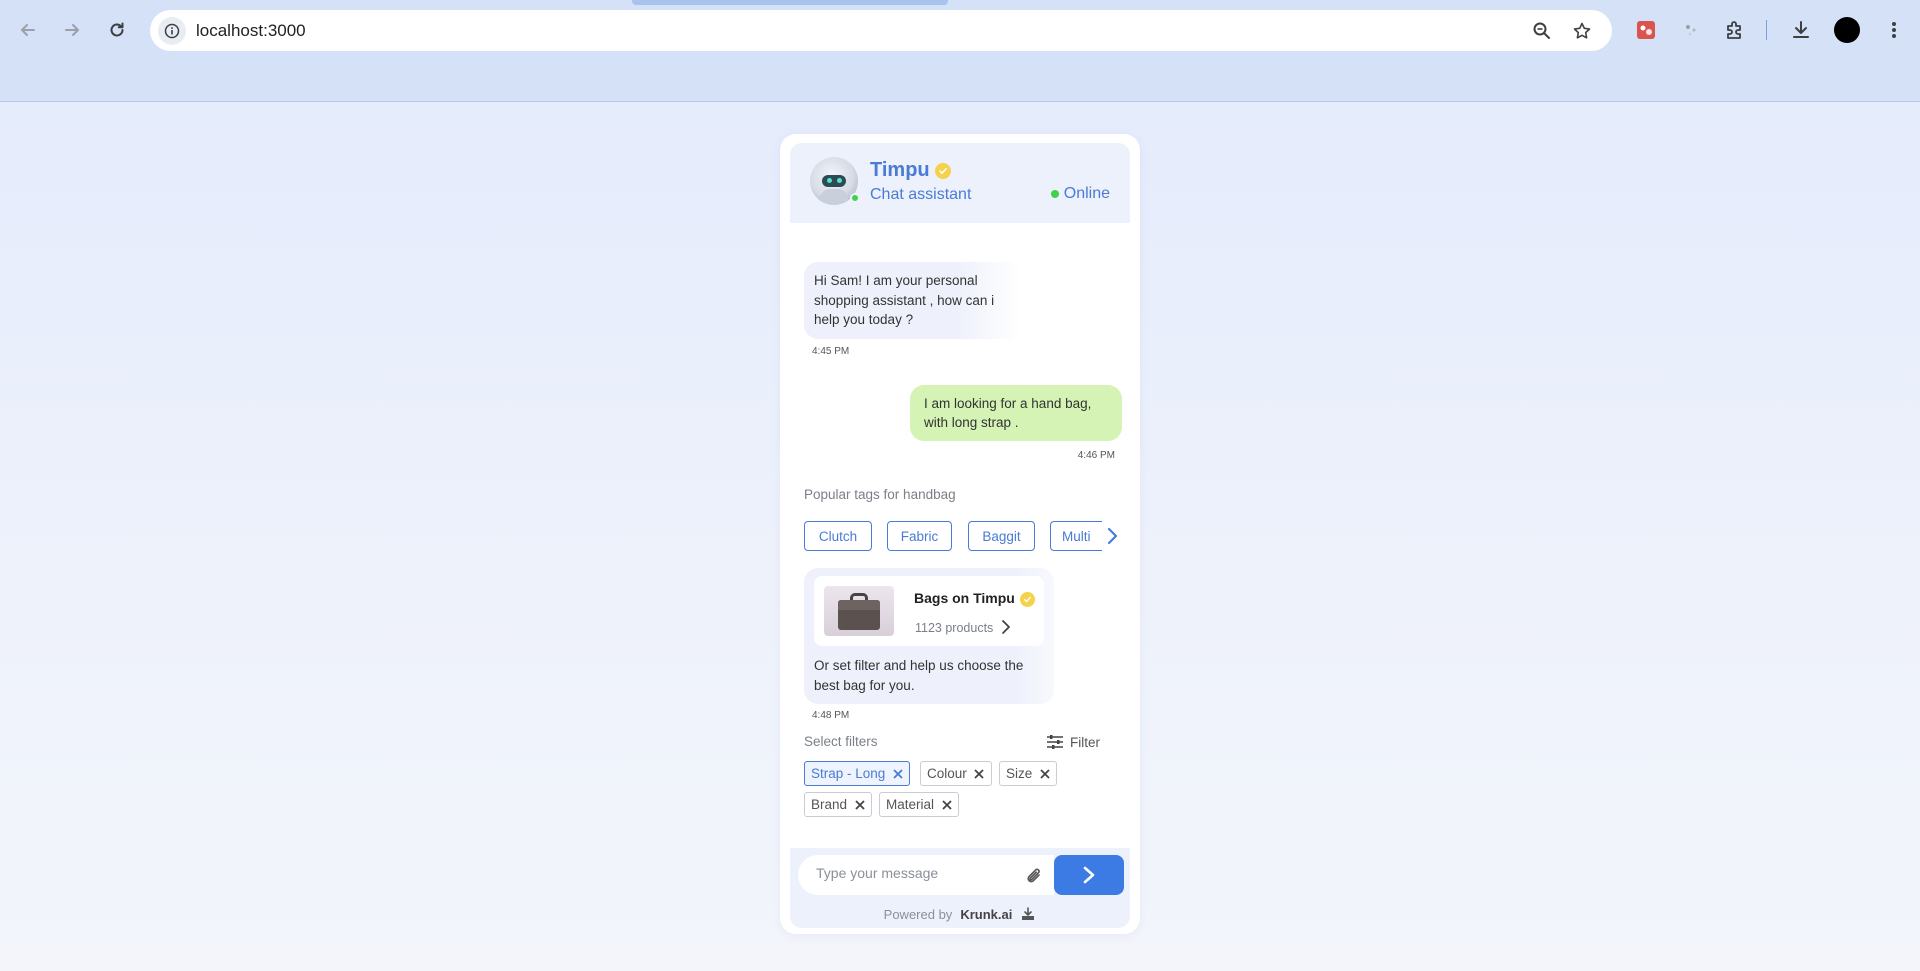 The image size is (1920, 971). Describe the element at coordinates (954, 628) in the screenshot. I see `product-count: 1123 products` at that location.